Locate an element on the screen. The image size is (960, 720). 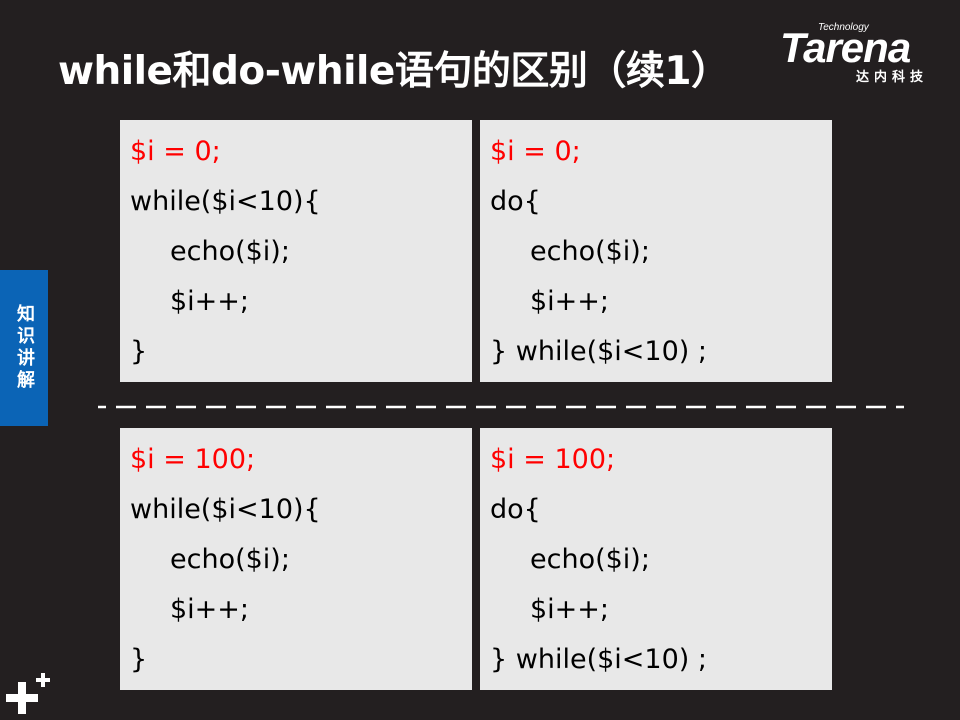
section-tab-label: 知识讲解 is located at coordinates (24, 348).